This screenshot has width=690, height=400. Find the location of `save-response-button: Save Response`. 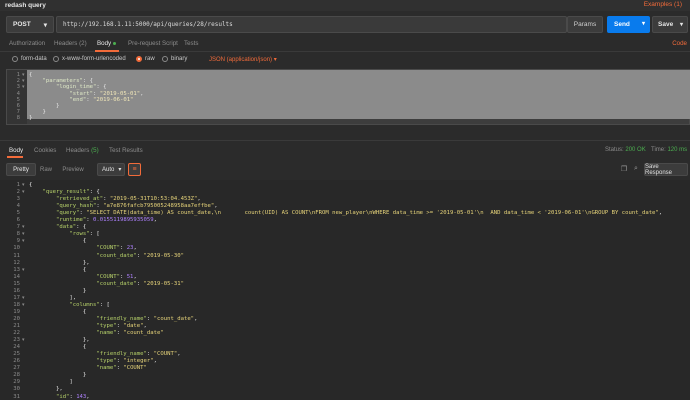

save-response-button: Save Response is located at coordinates (666, 169).